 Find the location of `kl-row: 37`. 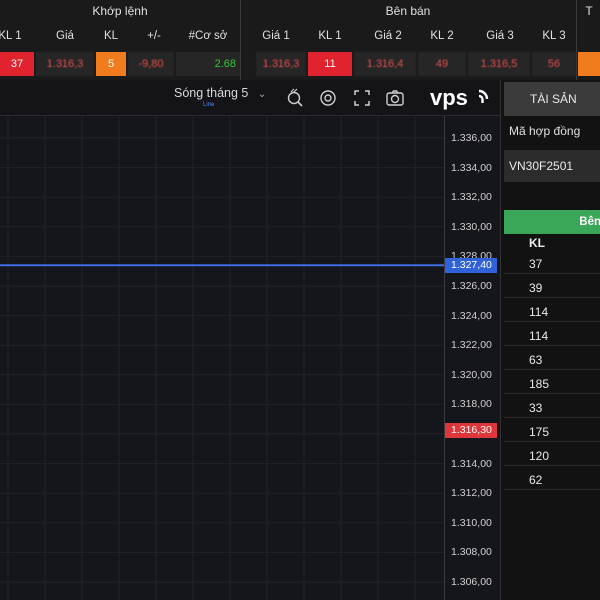

kl-row: 37 is located at coordinates (552, 264).